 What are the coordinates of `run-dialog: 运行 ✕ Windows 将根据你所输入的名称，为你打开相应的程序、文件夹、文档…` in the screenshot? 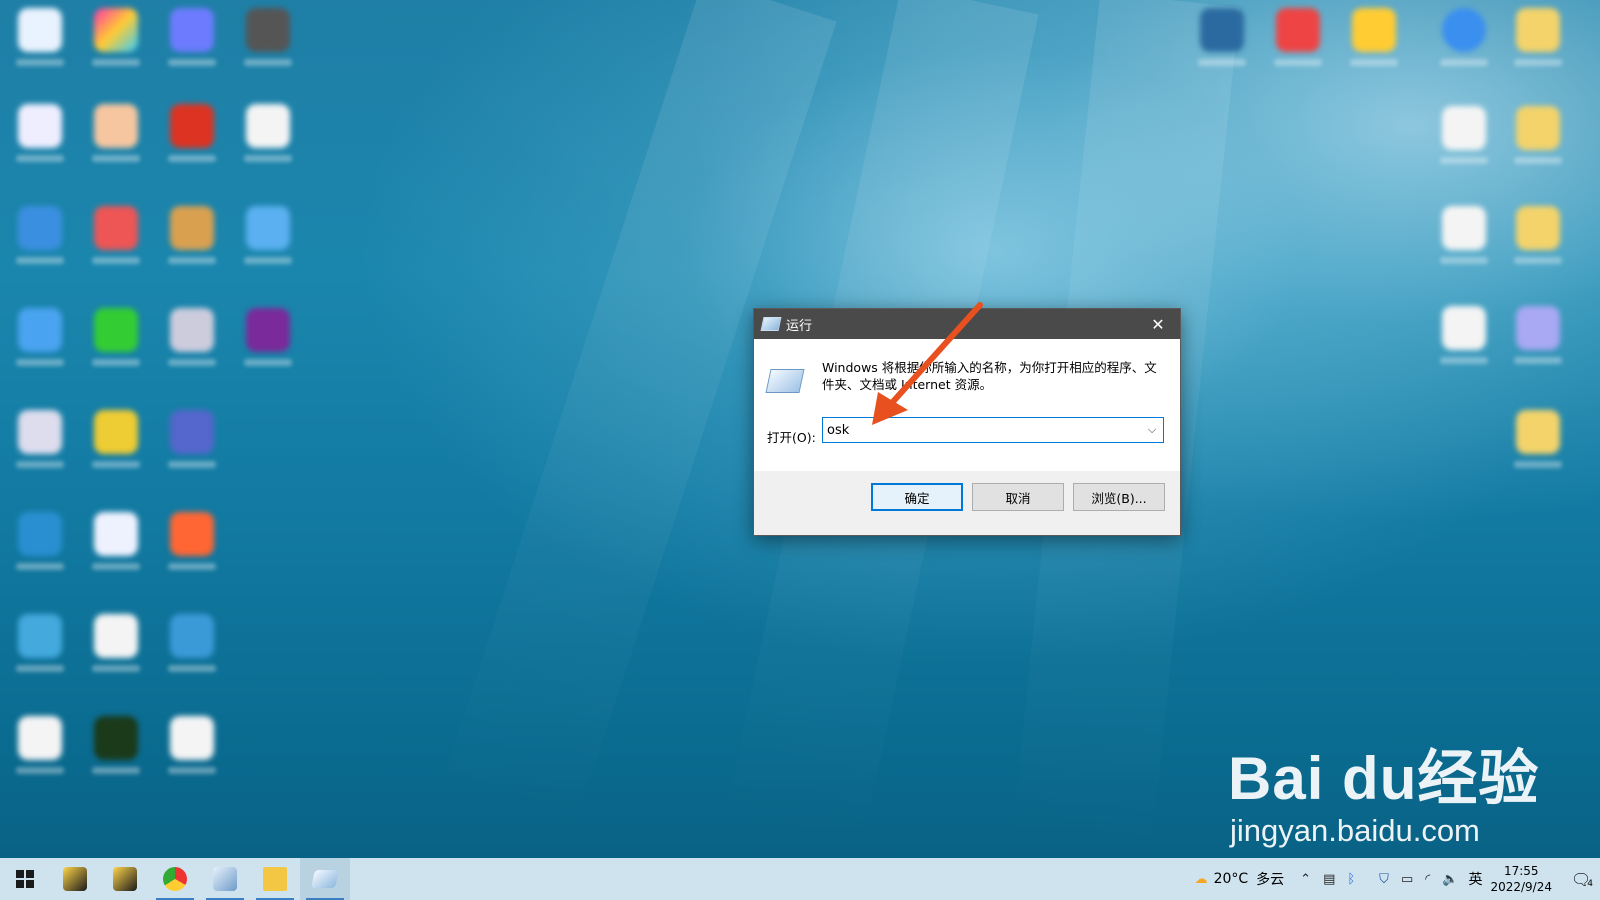 It's located at (967, 422).